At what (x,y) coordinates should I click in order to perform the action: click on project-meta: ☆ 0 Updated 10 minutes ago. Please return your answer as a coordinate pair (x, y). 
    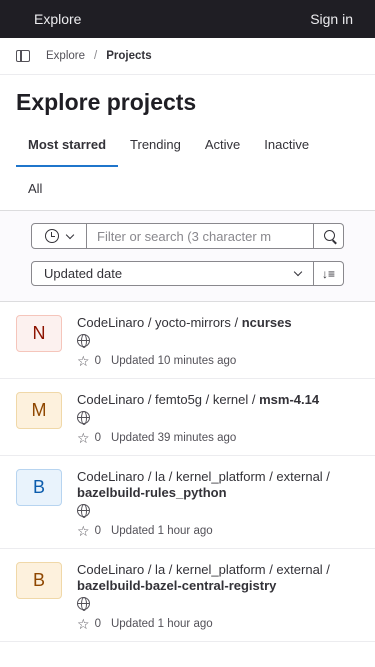
    Looking at the image, I should click on (218, 361).